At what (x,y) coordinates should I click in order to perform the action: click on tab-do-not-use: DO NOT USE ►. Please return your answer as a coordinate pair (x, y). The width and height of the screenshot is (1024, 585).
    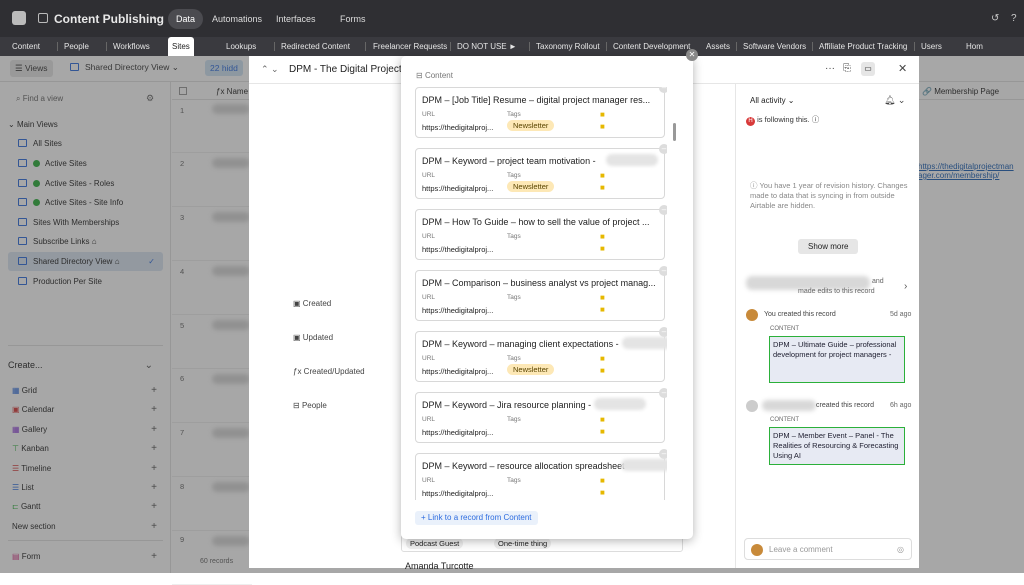
    Looking at the image, I should click on (487, 46).